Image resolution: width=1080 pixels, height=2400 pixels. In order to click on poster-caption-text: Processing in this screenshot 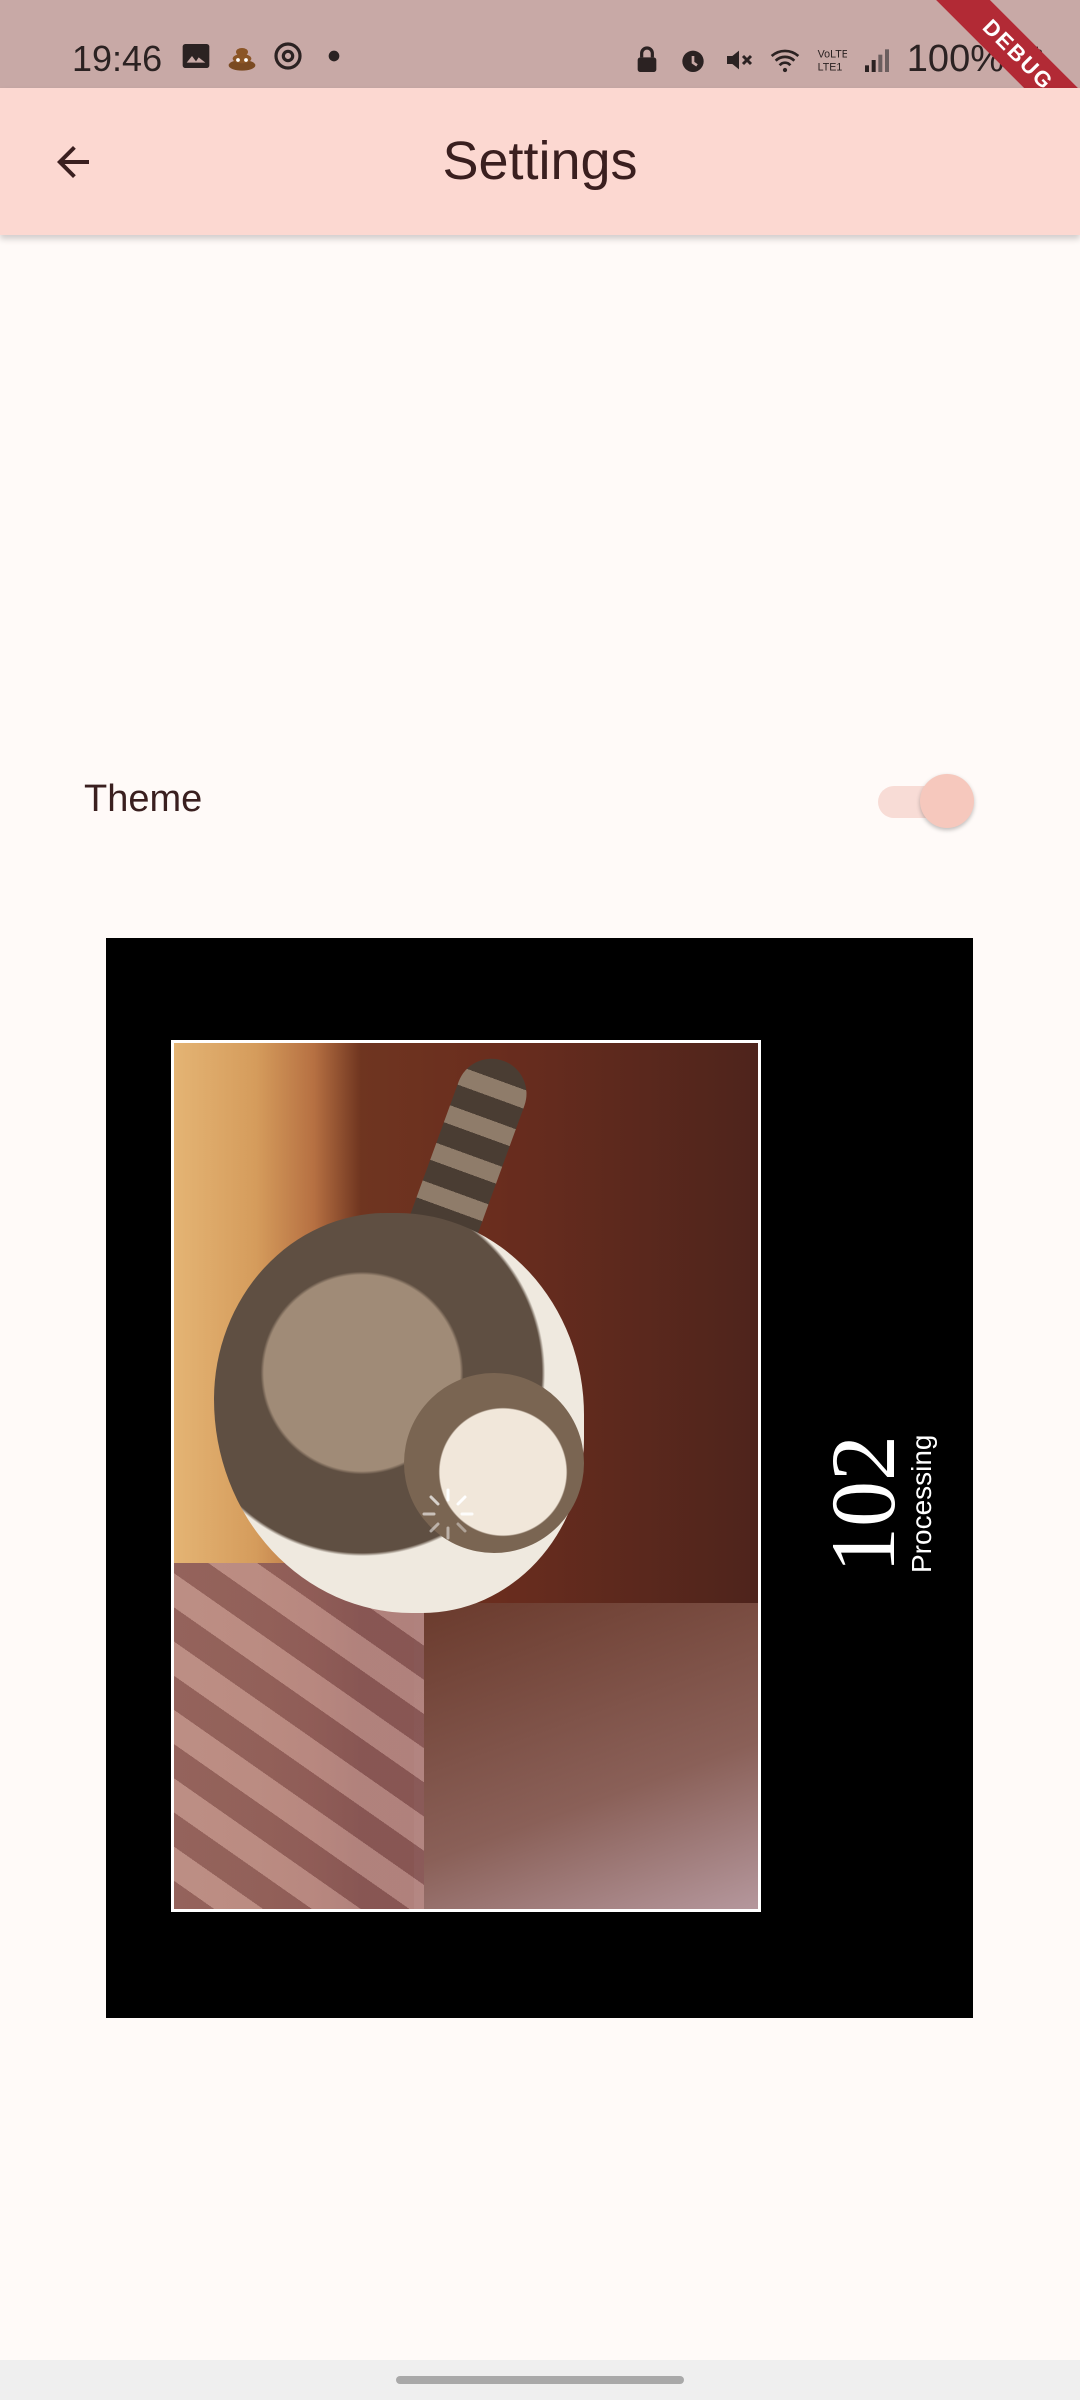, I will do `click(921, 1503)`.